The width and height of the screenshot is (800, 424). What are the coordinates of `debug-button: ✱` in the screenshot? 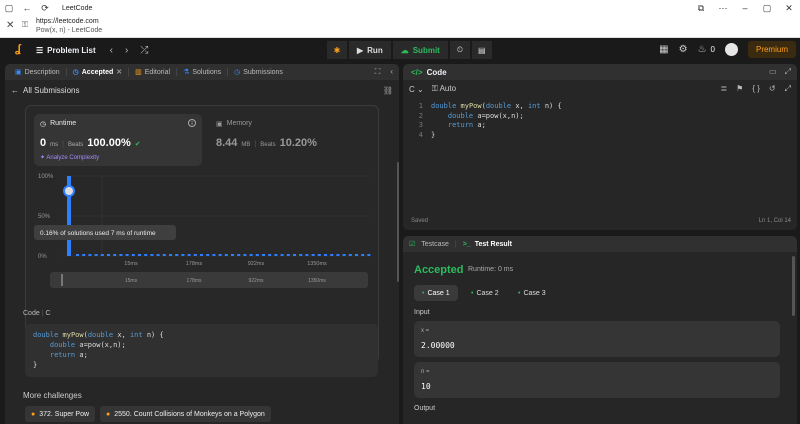 It's located at (337, 50).